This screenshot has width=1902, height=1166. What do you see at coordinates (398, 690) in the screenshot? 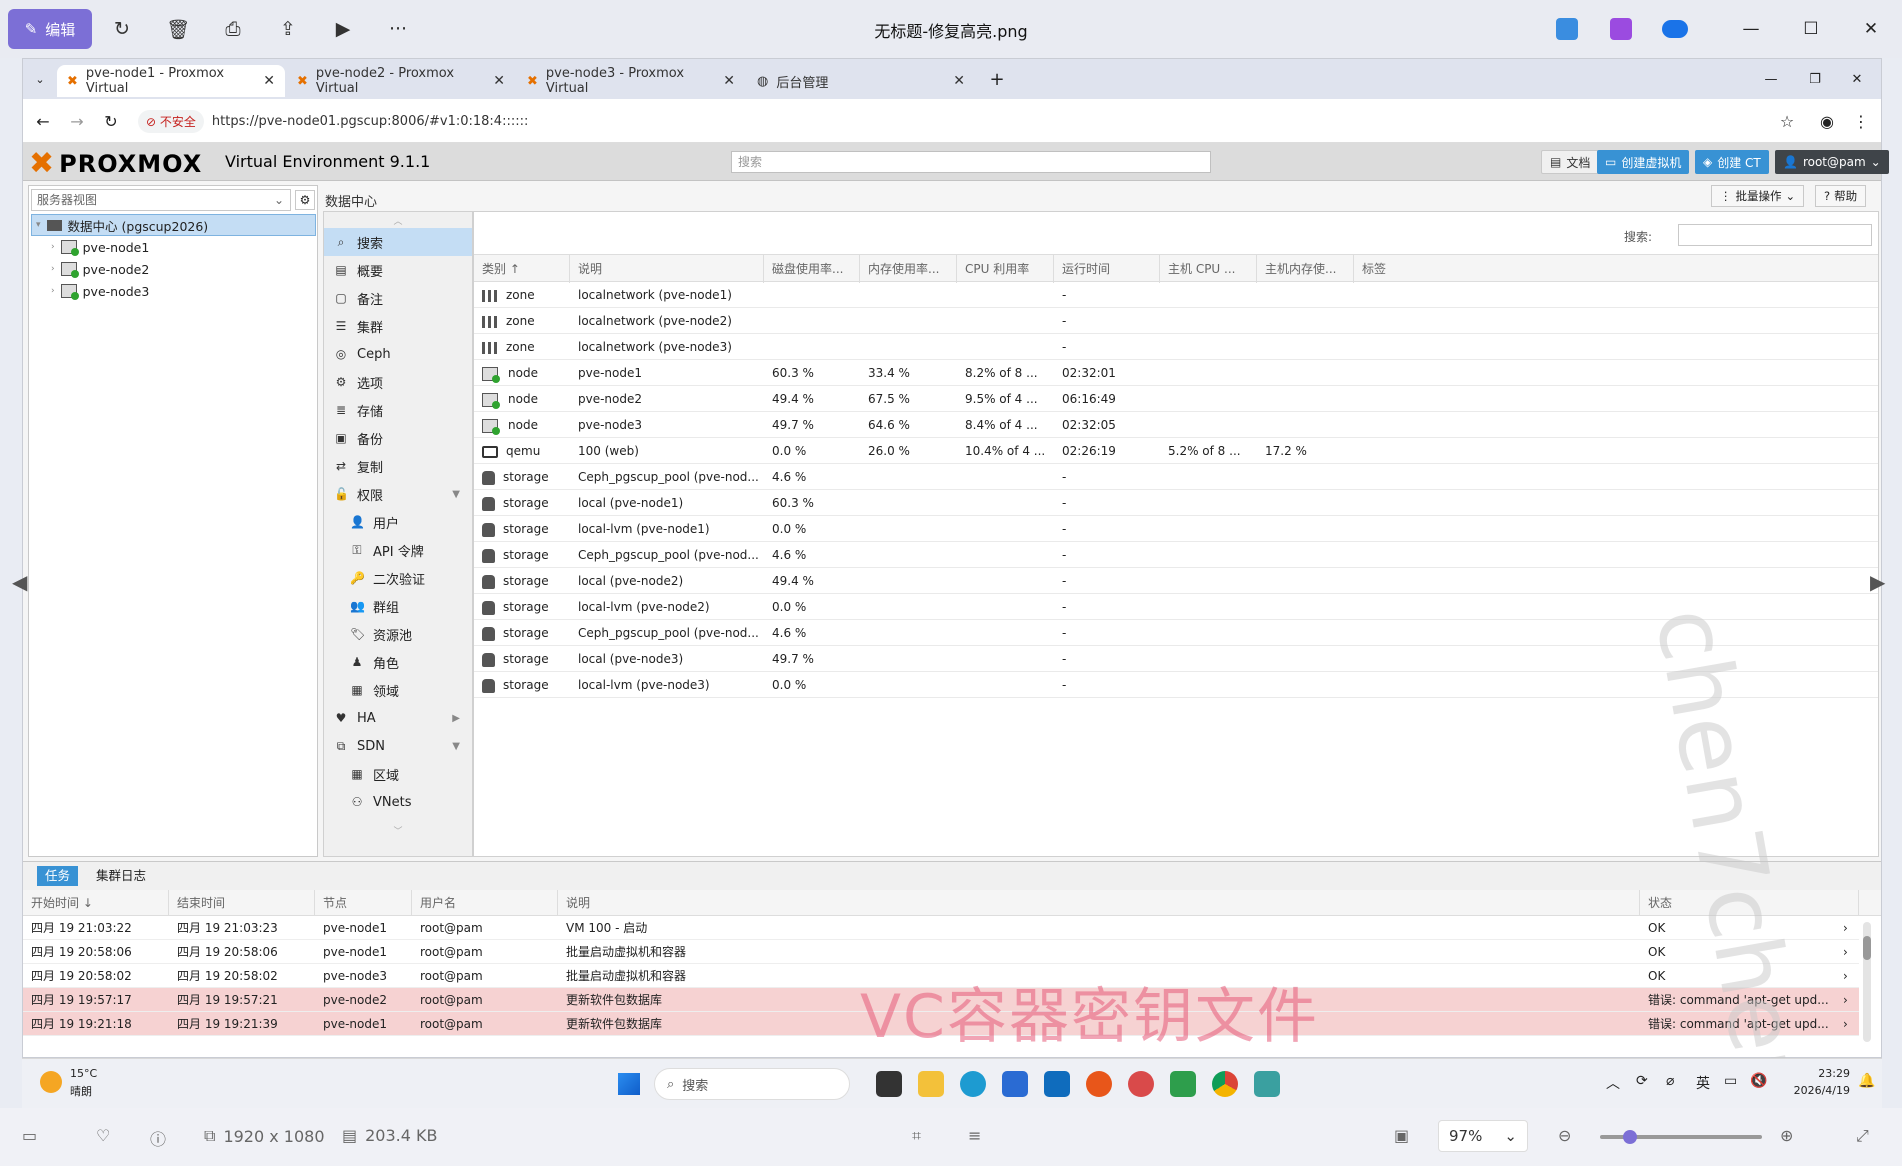
I see `menu-item-realms: ▦ 领域` at bounding box center [398, 690].